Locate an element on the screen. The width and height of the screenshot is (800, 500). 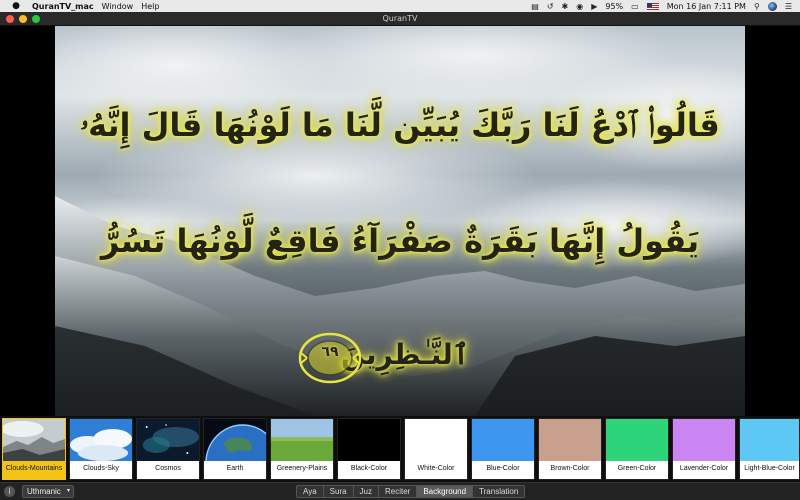
background-tile-earth: Earth is located at coordinates (235, 449).